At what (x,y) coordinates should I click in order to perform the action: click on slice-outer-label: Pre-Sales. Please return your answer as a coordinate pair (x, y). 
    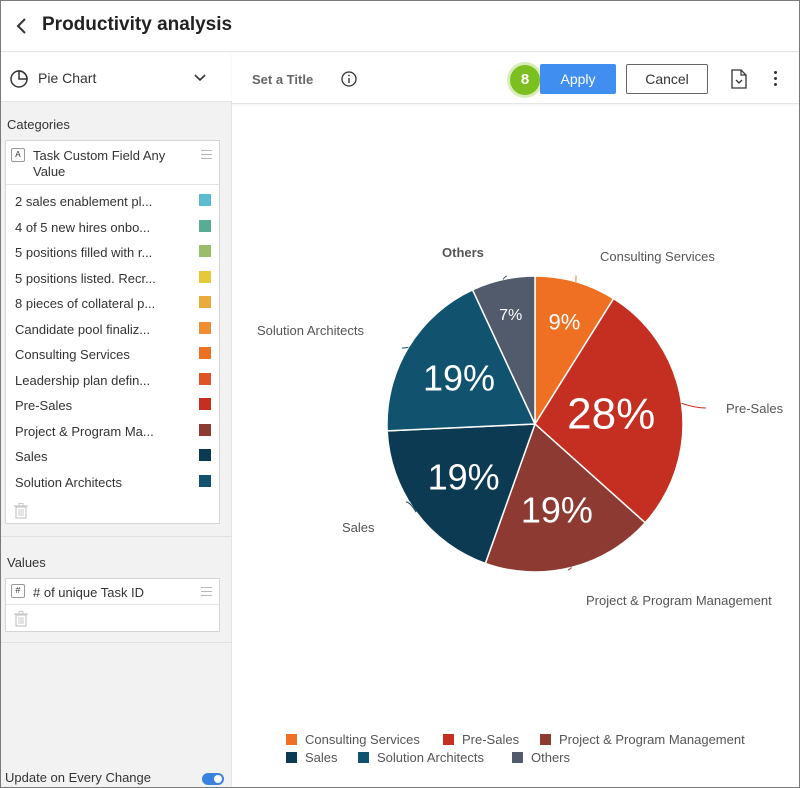
    Looking at the image, I should click on (755, 408).